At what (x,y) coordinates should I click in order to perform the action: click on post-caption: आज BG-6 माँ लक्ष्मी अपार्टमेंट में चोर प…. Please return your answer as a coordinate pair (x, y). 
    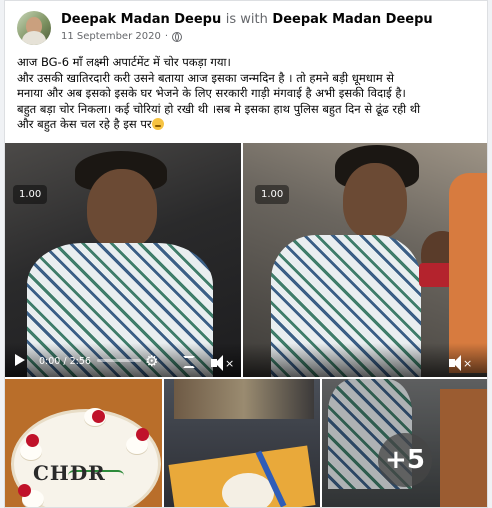
    Looking at the image, I should click on (249, 94).